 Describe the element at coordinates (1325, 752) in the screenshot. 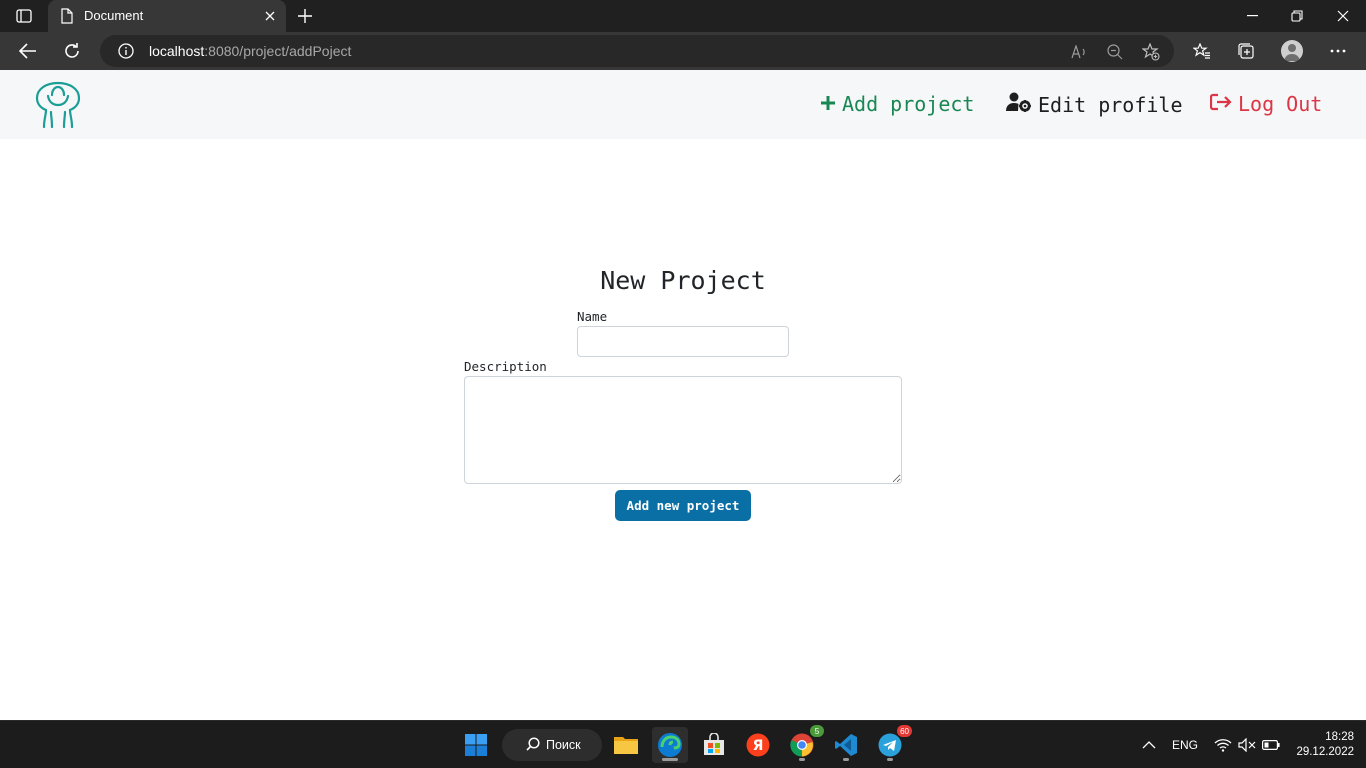

I see `clock-date: 29.12.2022` at that location.